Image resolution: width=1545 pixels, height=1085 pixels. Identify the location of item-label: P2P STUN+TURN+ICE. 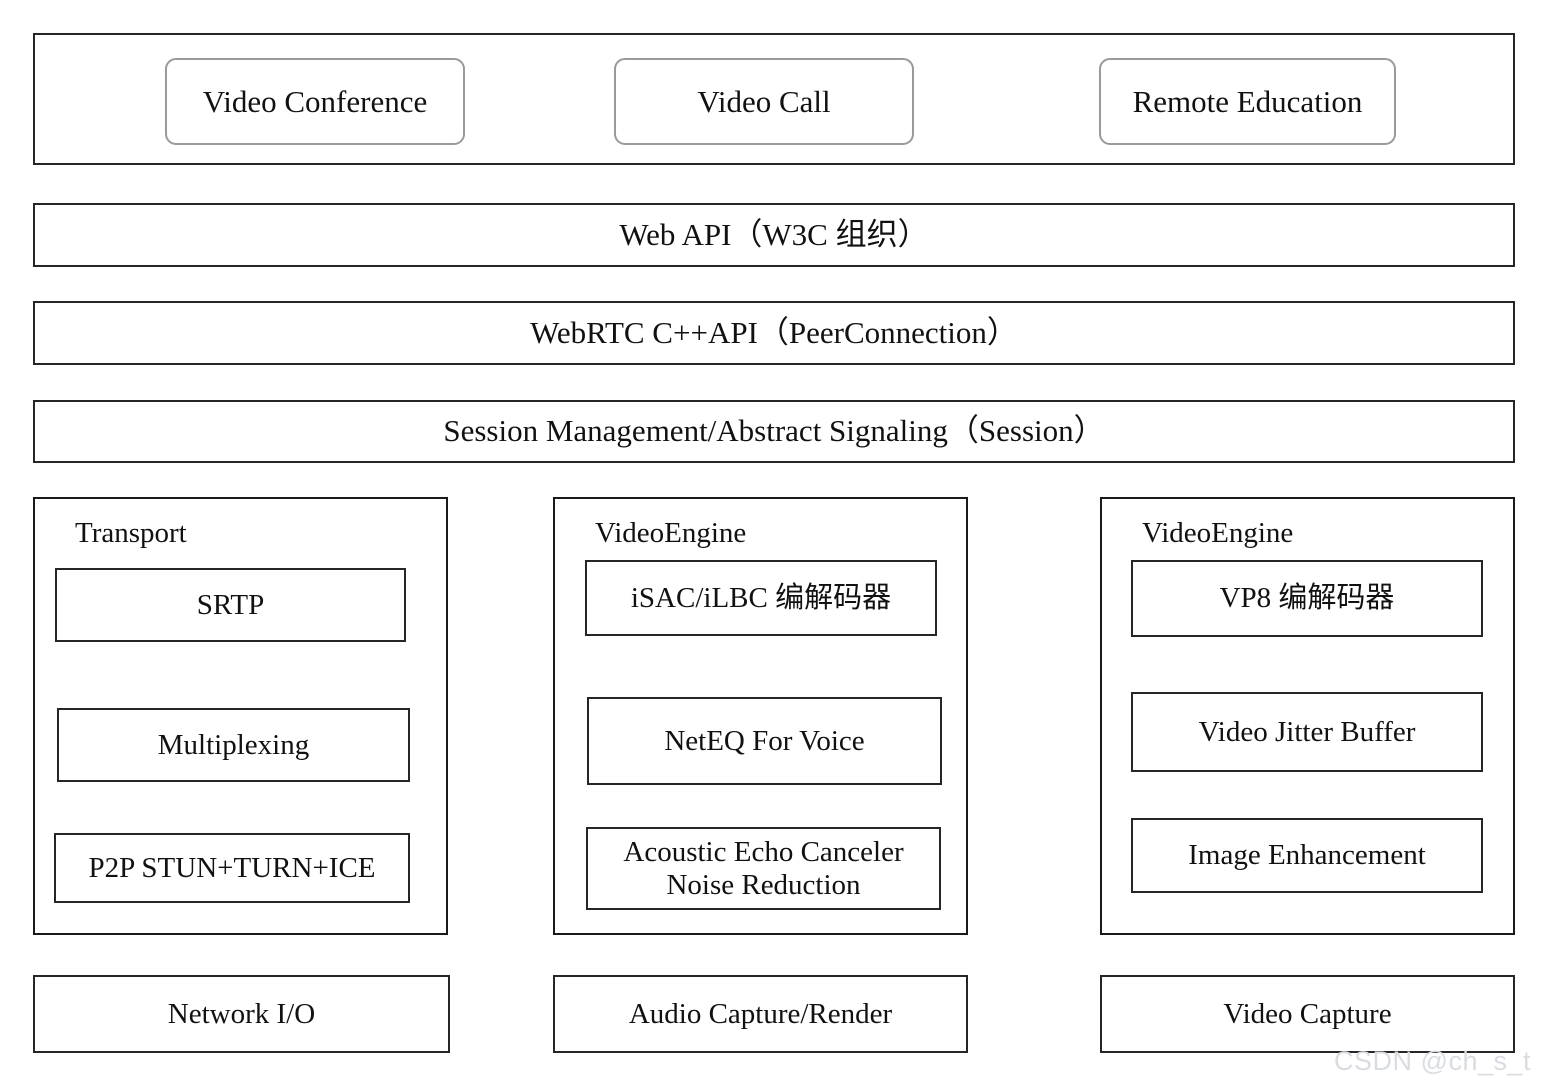
(232, 867).